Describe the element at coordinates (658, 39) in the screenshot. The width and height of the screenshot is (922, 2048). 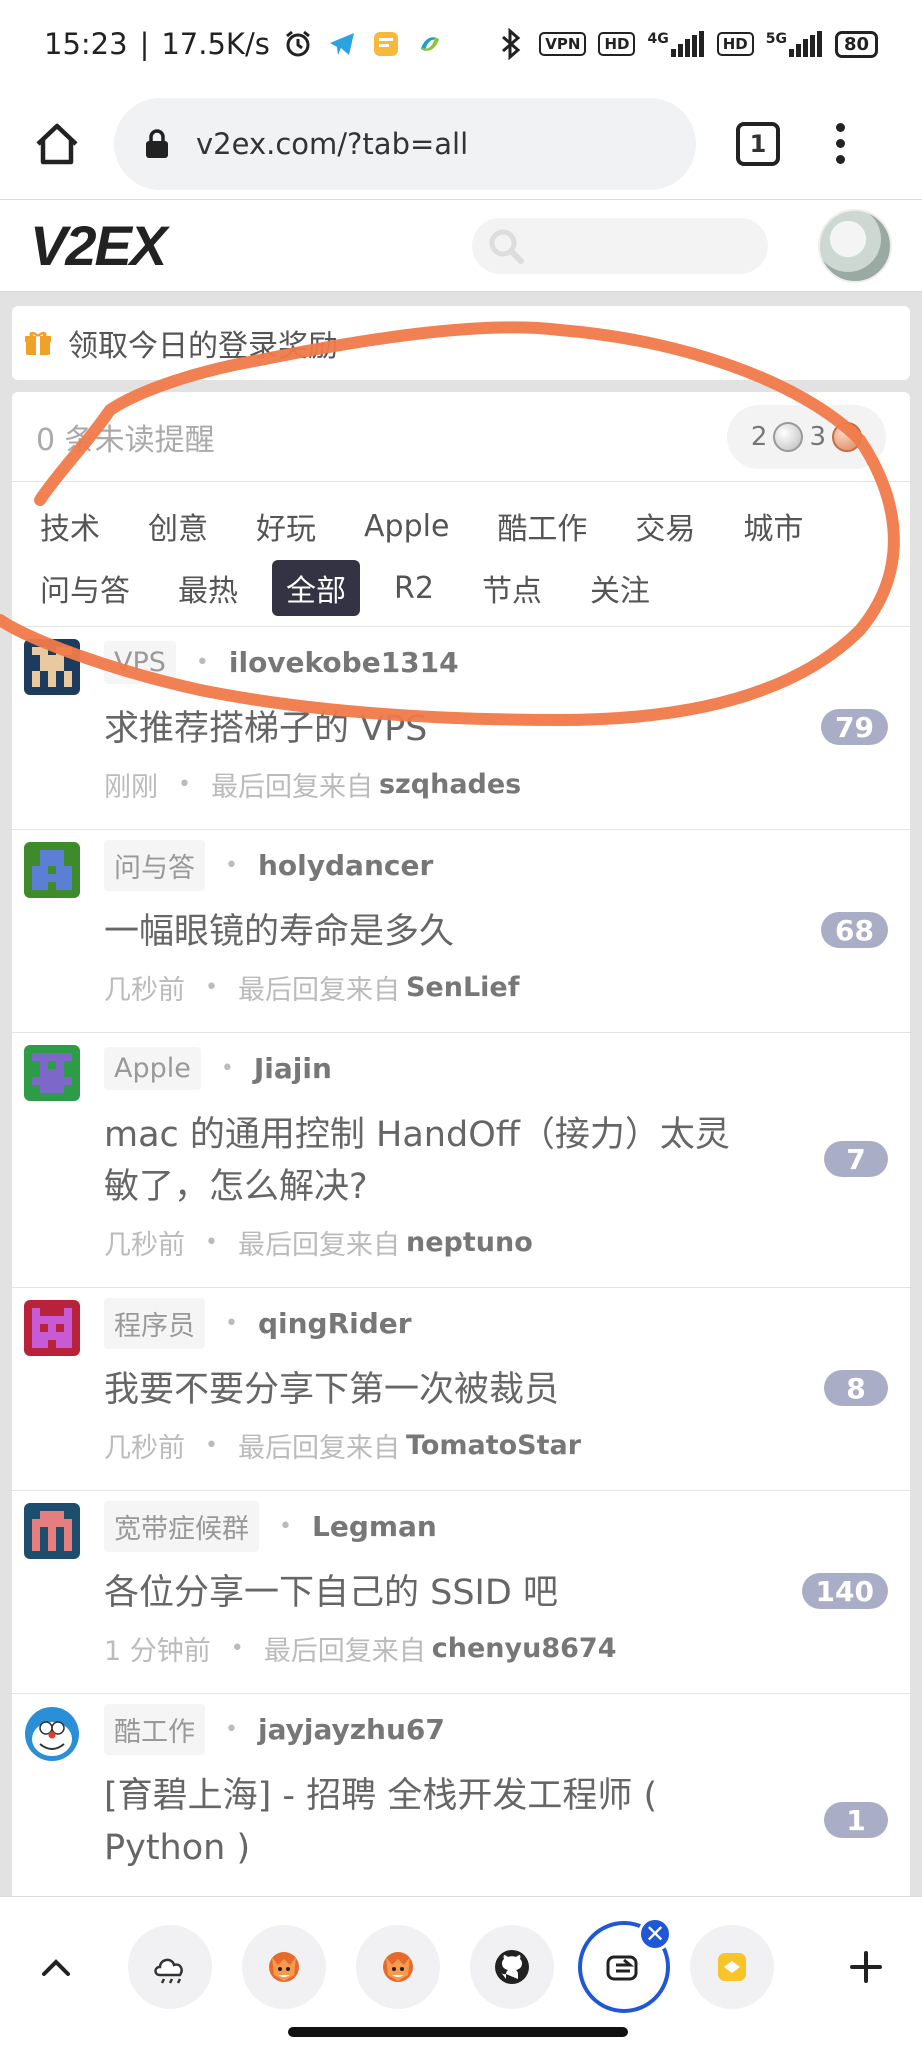
I see `network-type-1: 4G` at that location.